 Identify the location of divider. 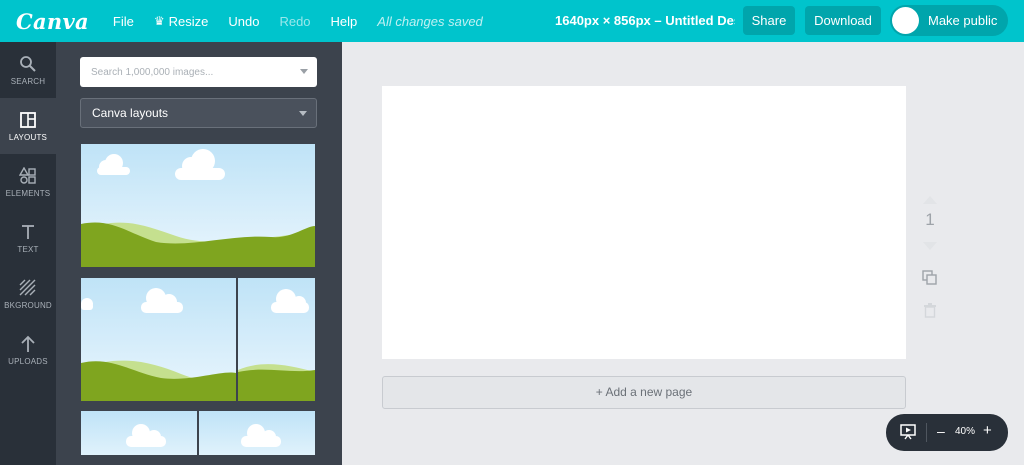
(926, 432).